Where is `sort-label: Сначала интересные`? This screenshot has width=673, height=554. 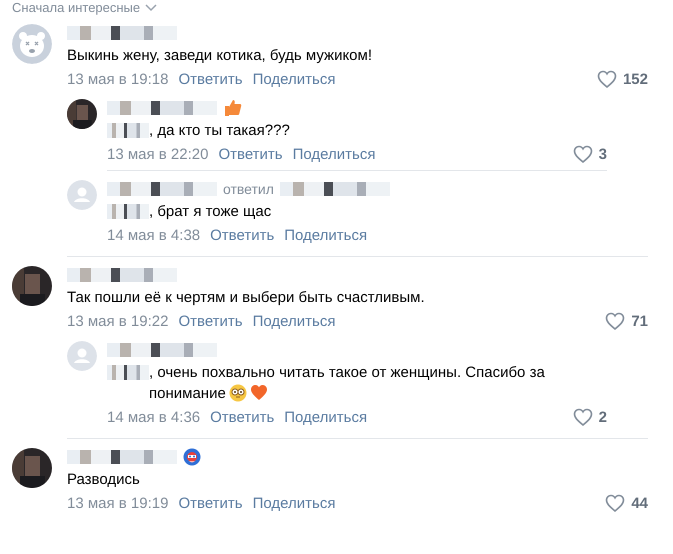
sort-label: Сначала интересные is located at coordinates (76, 7).